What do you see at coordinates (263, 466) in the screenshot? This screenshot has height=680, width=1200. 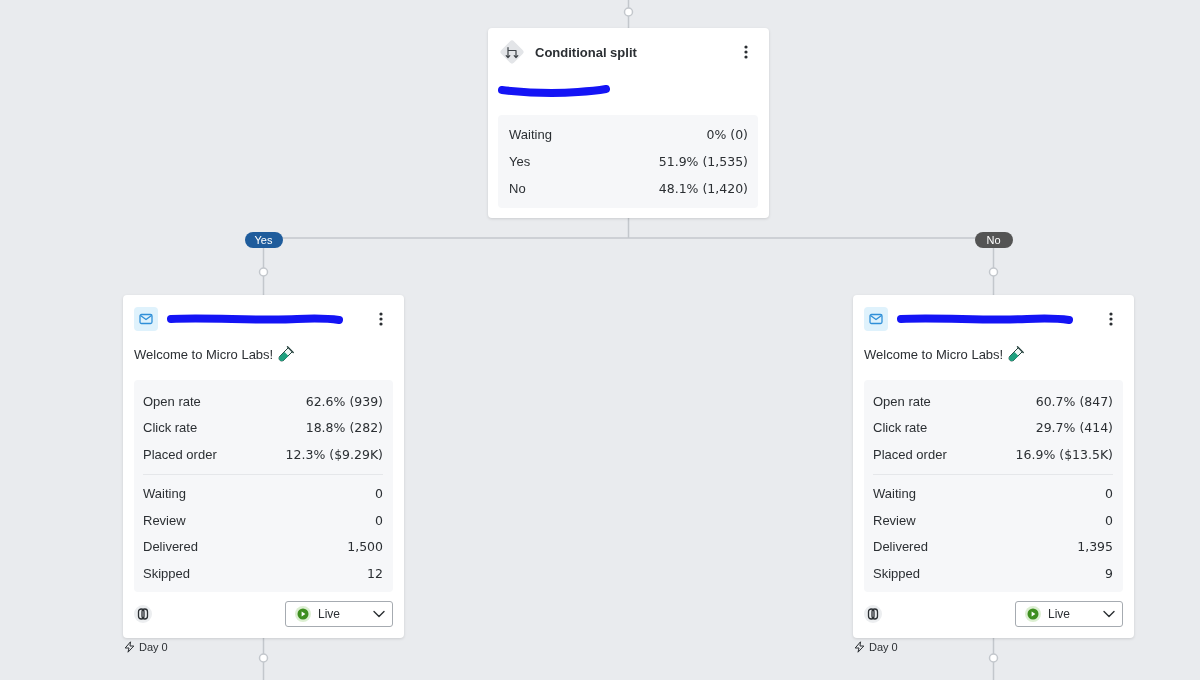 I see `email-node-card: Welcome to Micro Labs! Open rate 62.6% (939) Click rate 18.8% (282) Placed order 12.3% ($9.29K) Waiting 0 Review 0 Delivered 1,500 Skipped 12 Live` at bounding box center [263, 466].